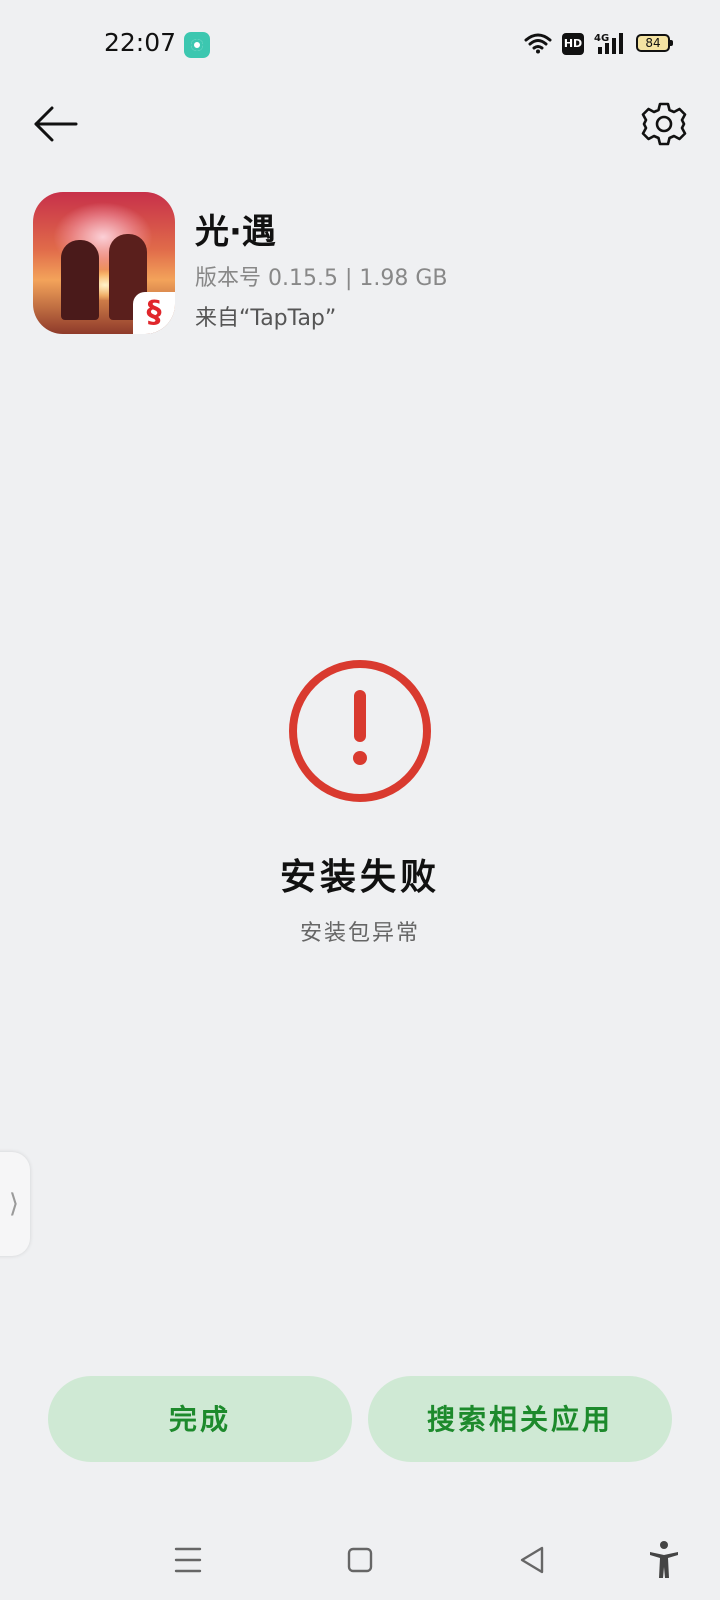 This screenshot has width=720, height=1600. I want to click on signal-icon: 4G, so click(608, 43).